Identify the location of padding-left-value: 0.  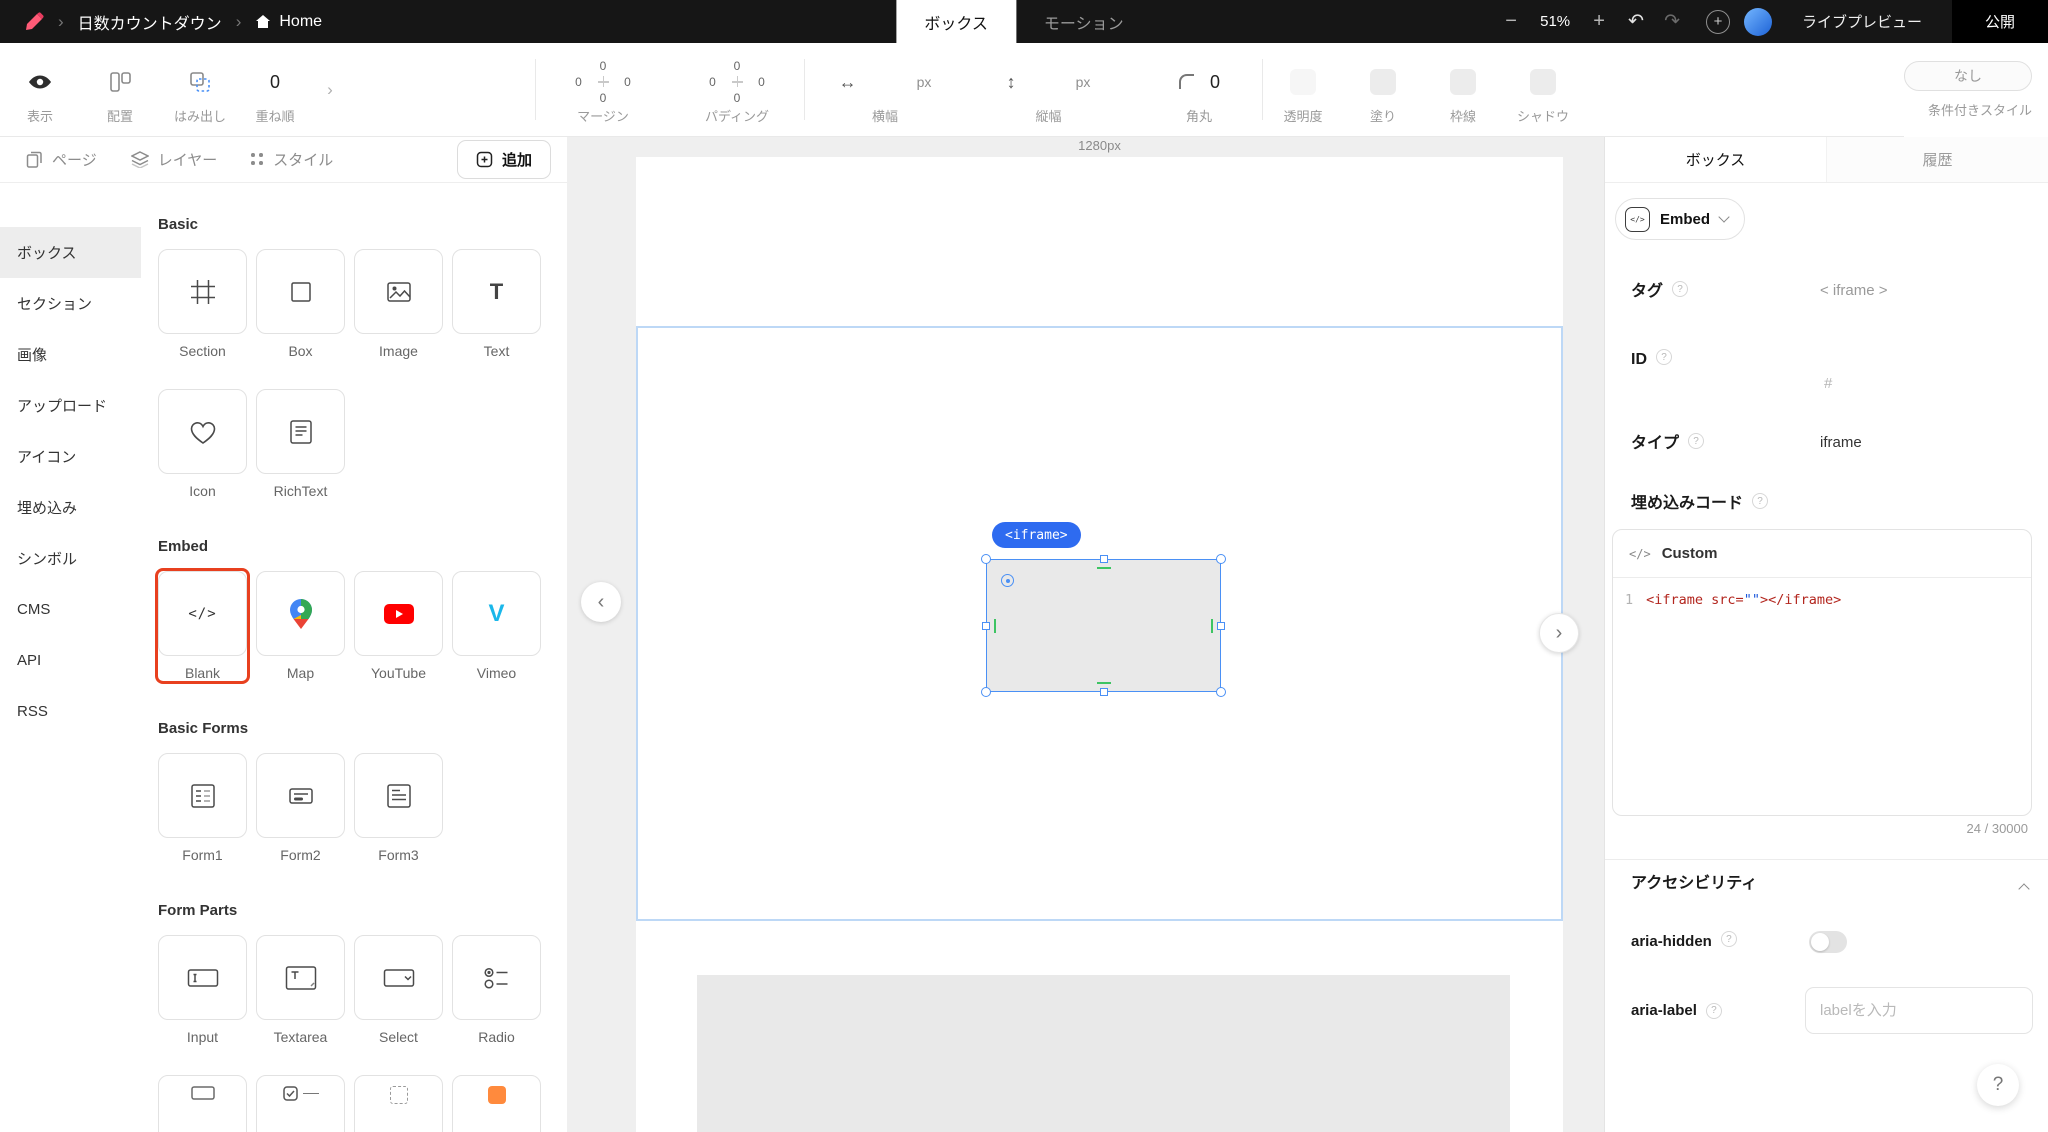
(713, 82).